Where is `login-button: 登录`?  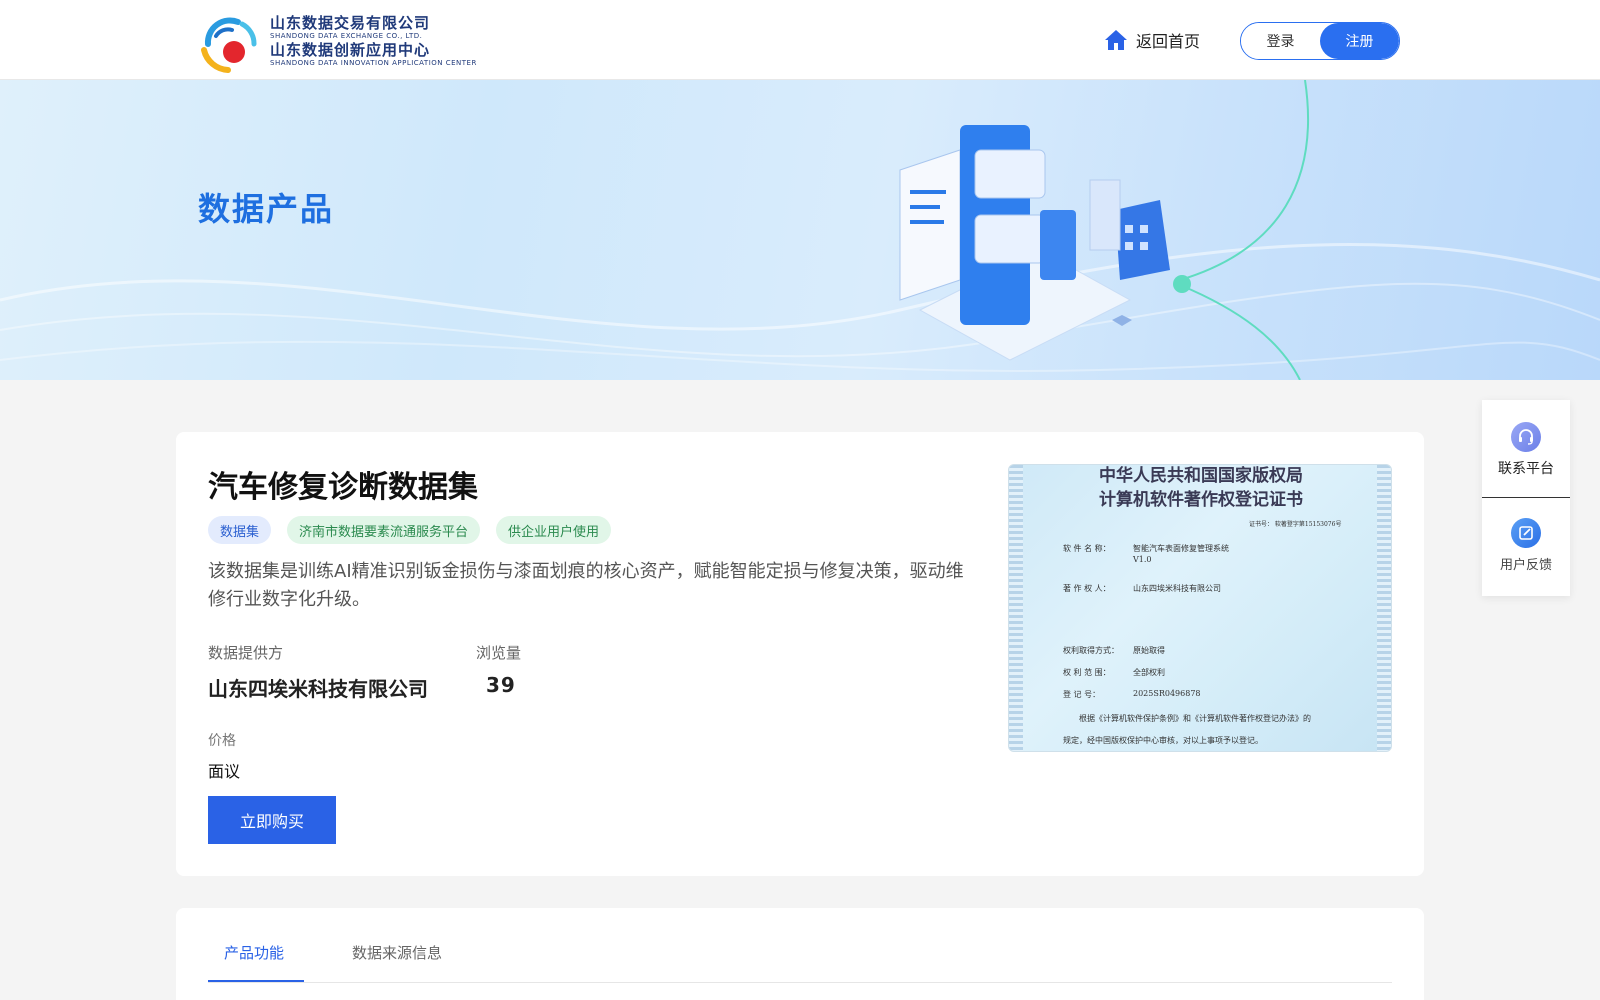
login-button: 登录 is located at coordinates (1280, 41).